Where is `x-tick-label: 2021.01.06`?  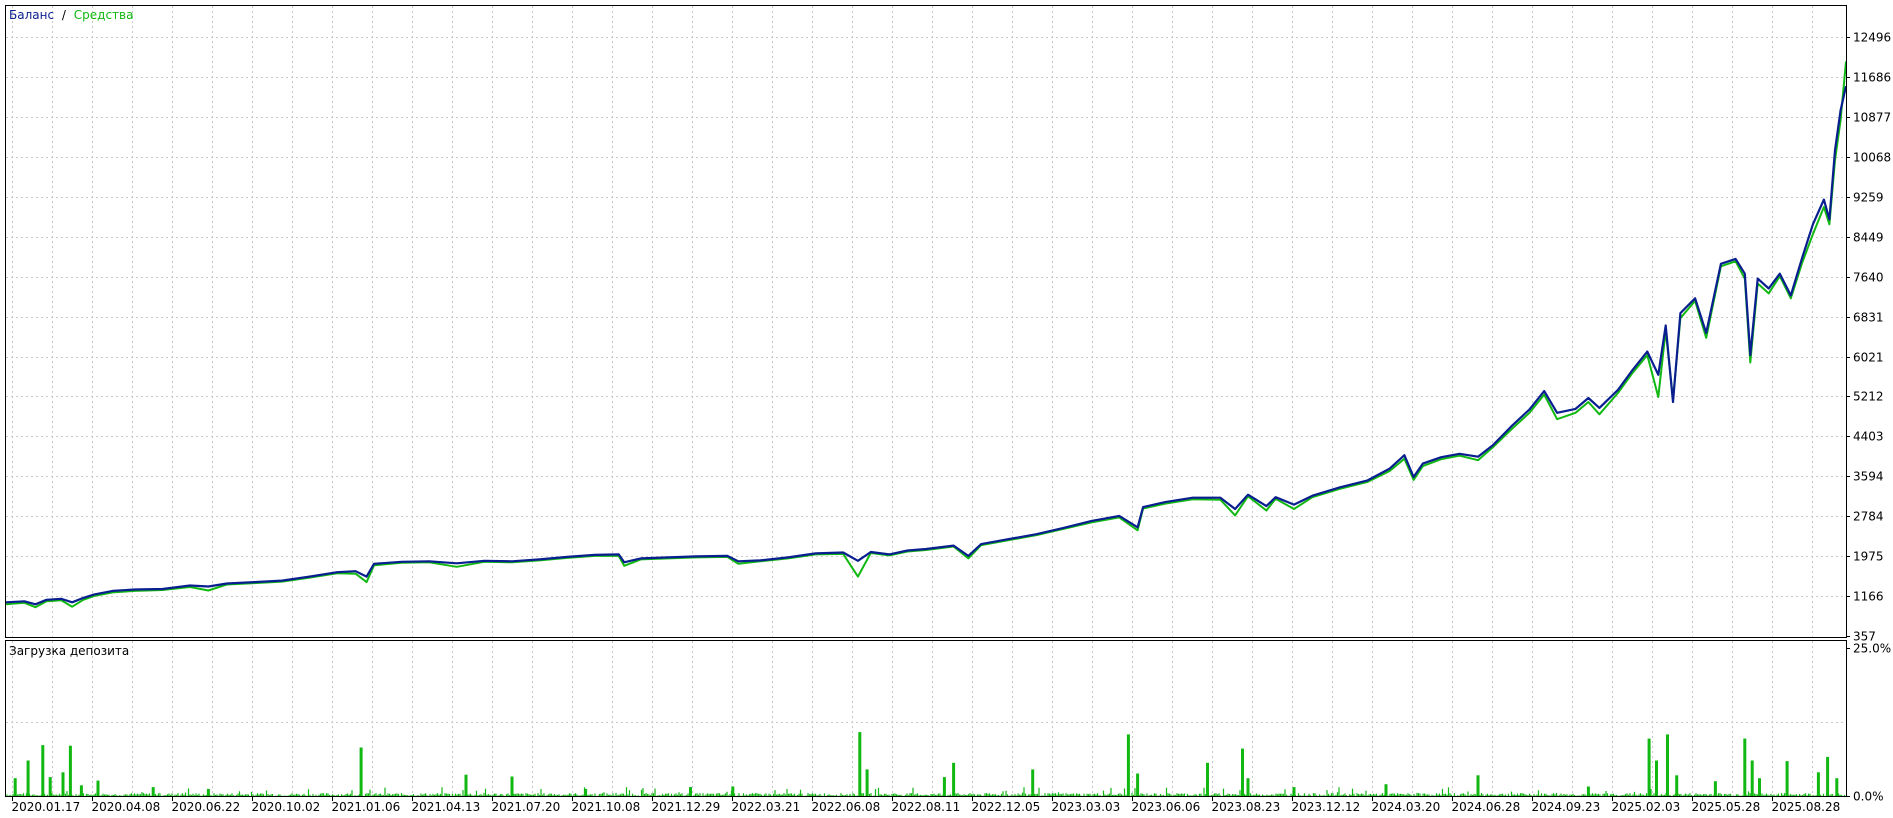
x-tick-label: 2021.01.06 is located at coordinates (366, 807).